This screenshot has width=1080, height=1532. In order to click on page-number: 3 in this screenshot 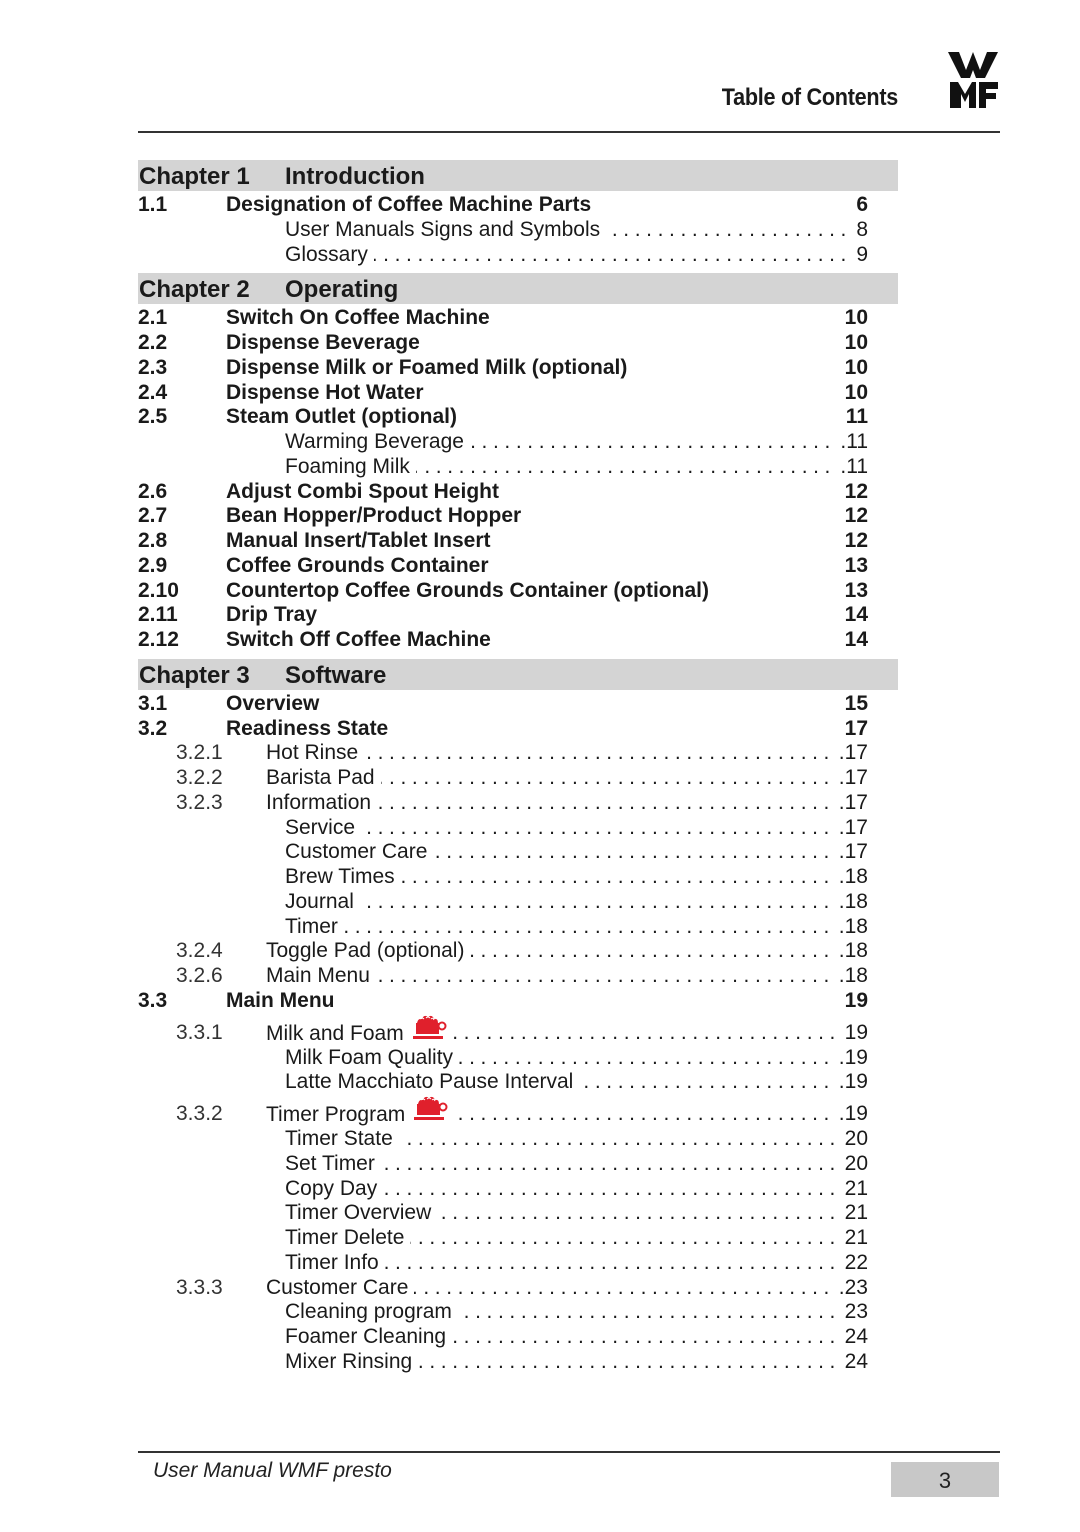, I will do `click(945, 1479)`.